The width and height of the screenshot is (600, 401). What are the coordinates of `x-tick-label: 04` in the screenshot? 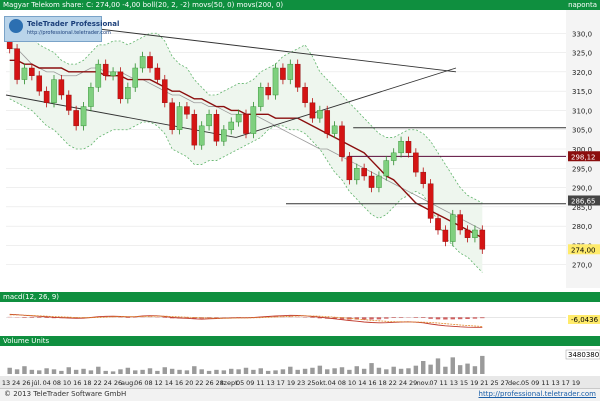 It's located at (47, 383).